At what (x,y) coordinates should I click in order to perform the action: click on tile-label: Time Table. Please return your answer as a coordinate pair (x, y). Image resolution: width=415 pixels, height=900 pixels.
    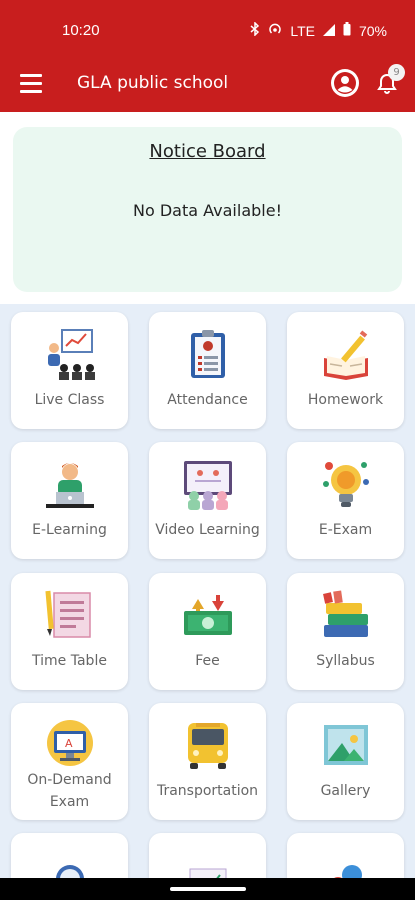
    Looking at the image, I should click on (69, 661).